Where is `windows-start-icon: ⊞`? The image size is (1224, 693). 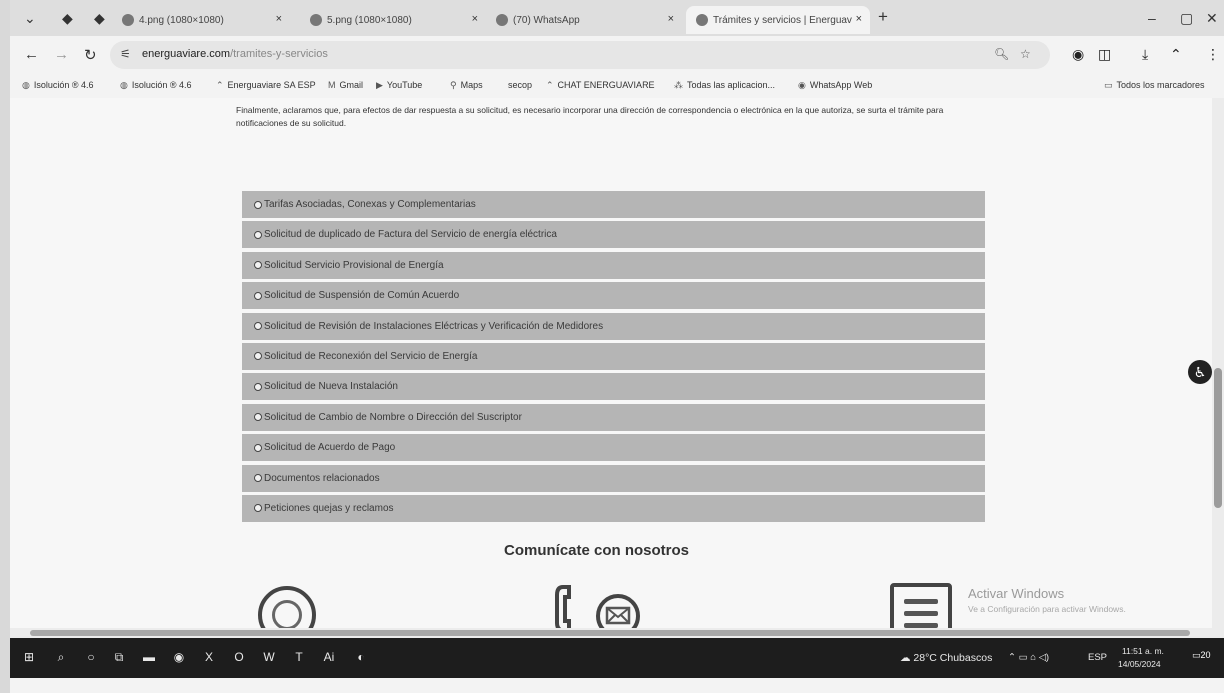
windows-start-icon: ⊞ is located at coordinates (29, 657).